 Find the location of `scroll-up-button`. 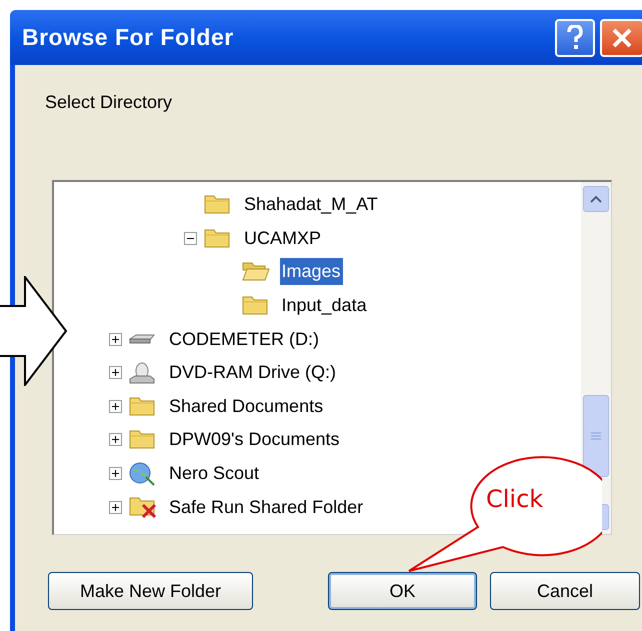

scroll-up-button is located at coordinates (596, 199).